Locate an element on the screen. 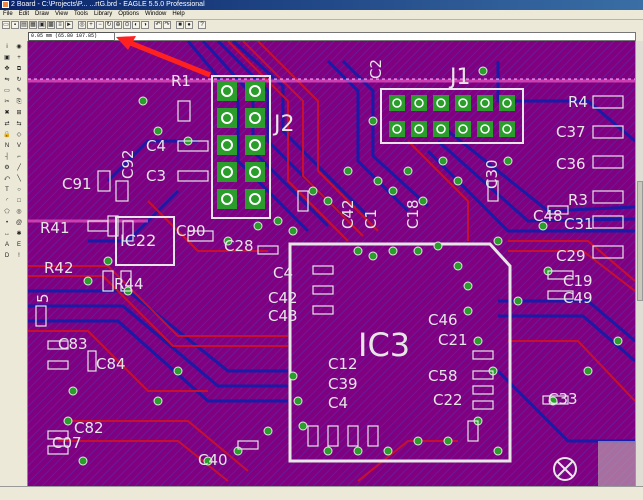 This screenshot has width=643, height=500. label-c12: C12 is located at coordinates (343, 364).